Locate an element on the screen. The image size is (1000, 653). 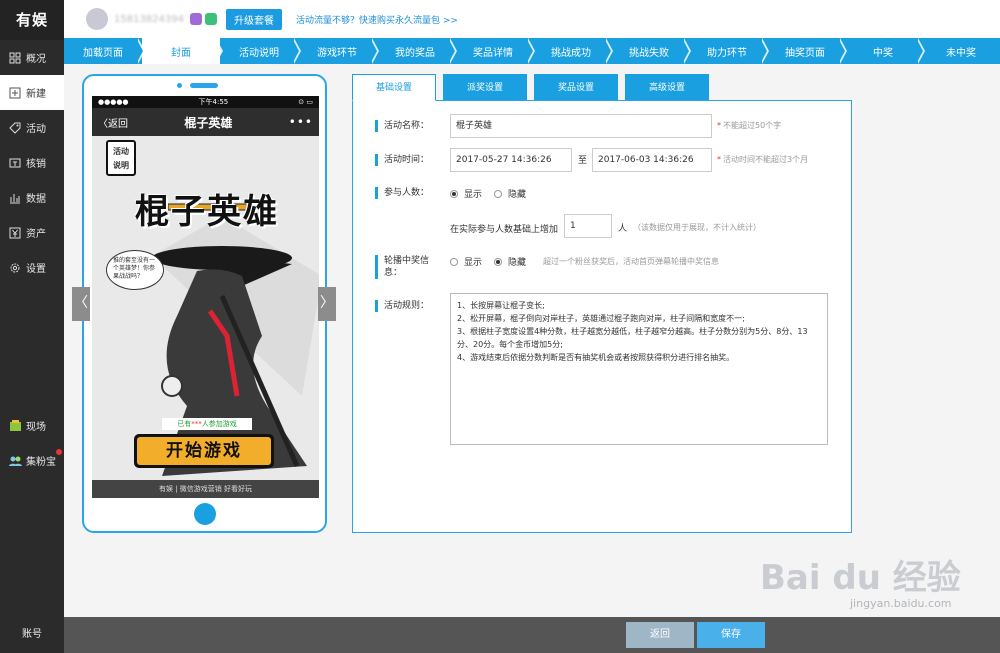
plus-square-icon is located at coordinates (15, 93).